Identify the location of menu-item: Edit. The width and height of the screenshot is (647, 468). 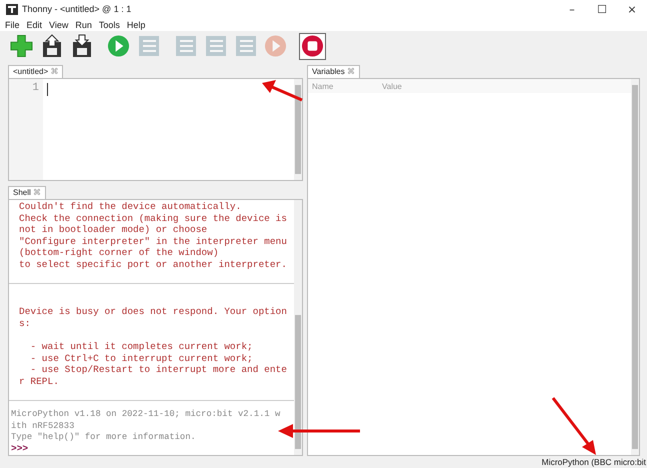
(34, 25).